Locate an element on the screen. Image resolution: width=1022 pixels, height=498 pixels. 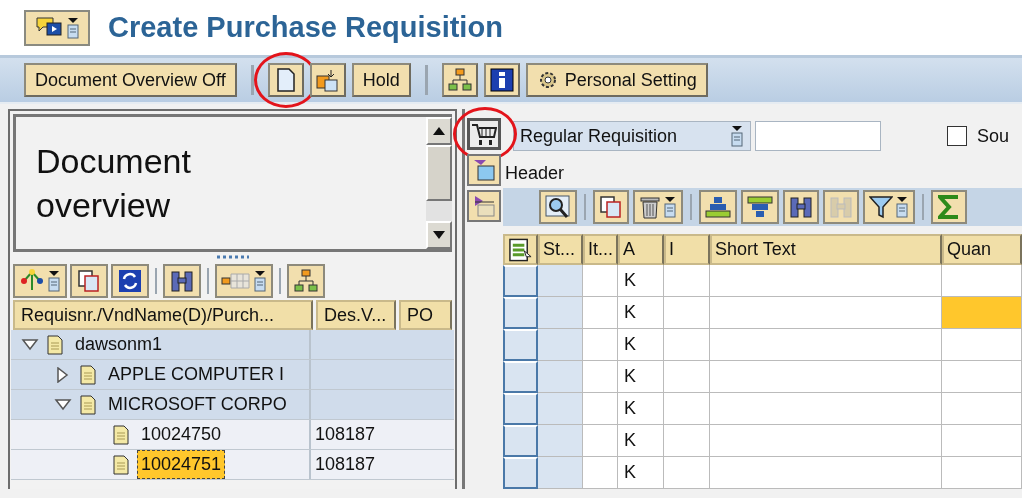
sum-button is located at coordinates (949, 206).